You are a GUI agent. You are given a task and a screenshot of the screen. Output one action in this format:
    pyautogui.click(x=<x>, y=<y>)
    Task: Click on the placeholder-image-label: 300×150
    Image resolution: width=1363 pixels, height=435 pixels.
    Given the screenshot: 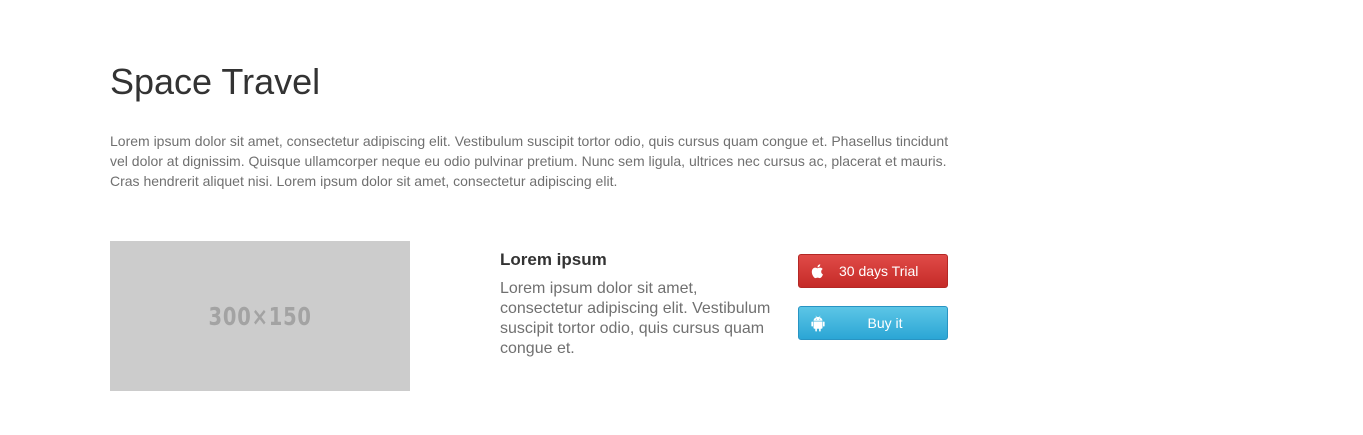 What is the action you would take?
    pyautogui.click(x=260, y=316)
    